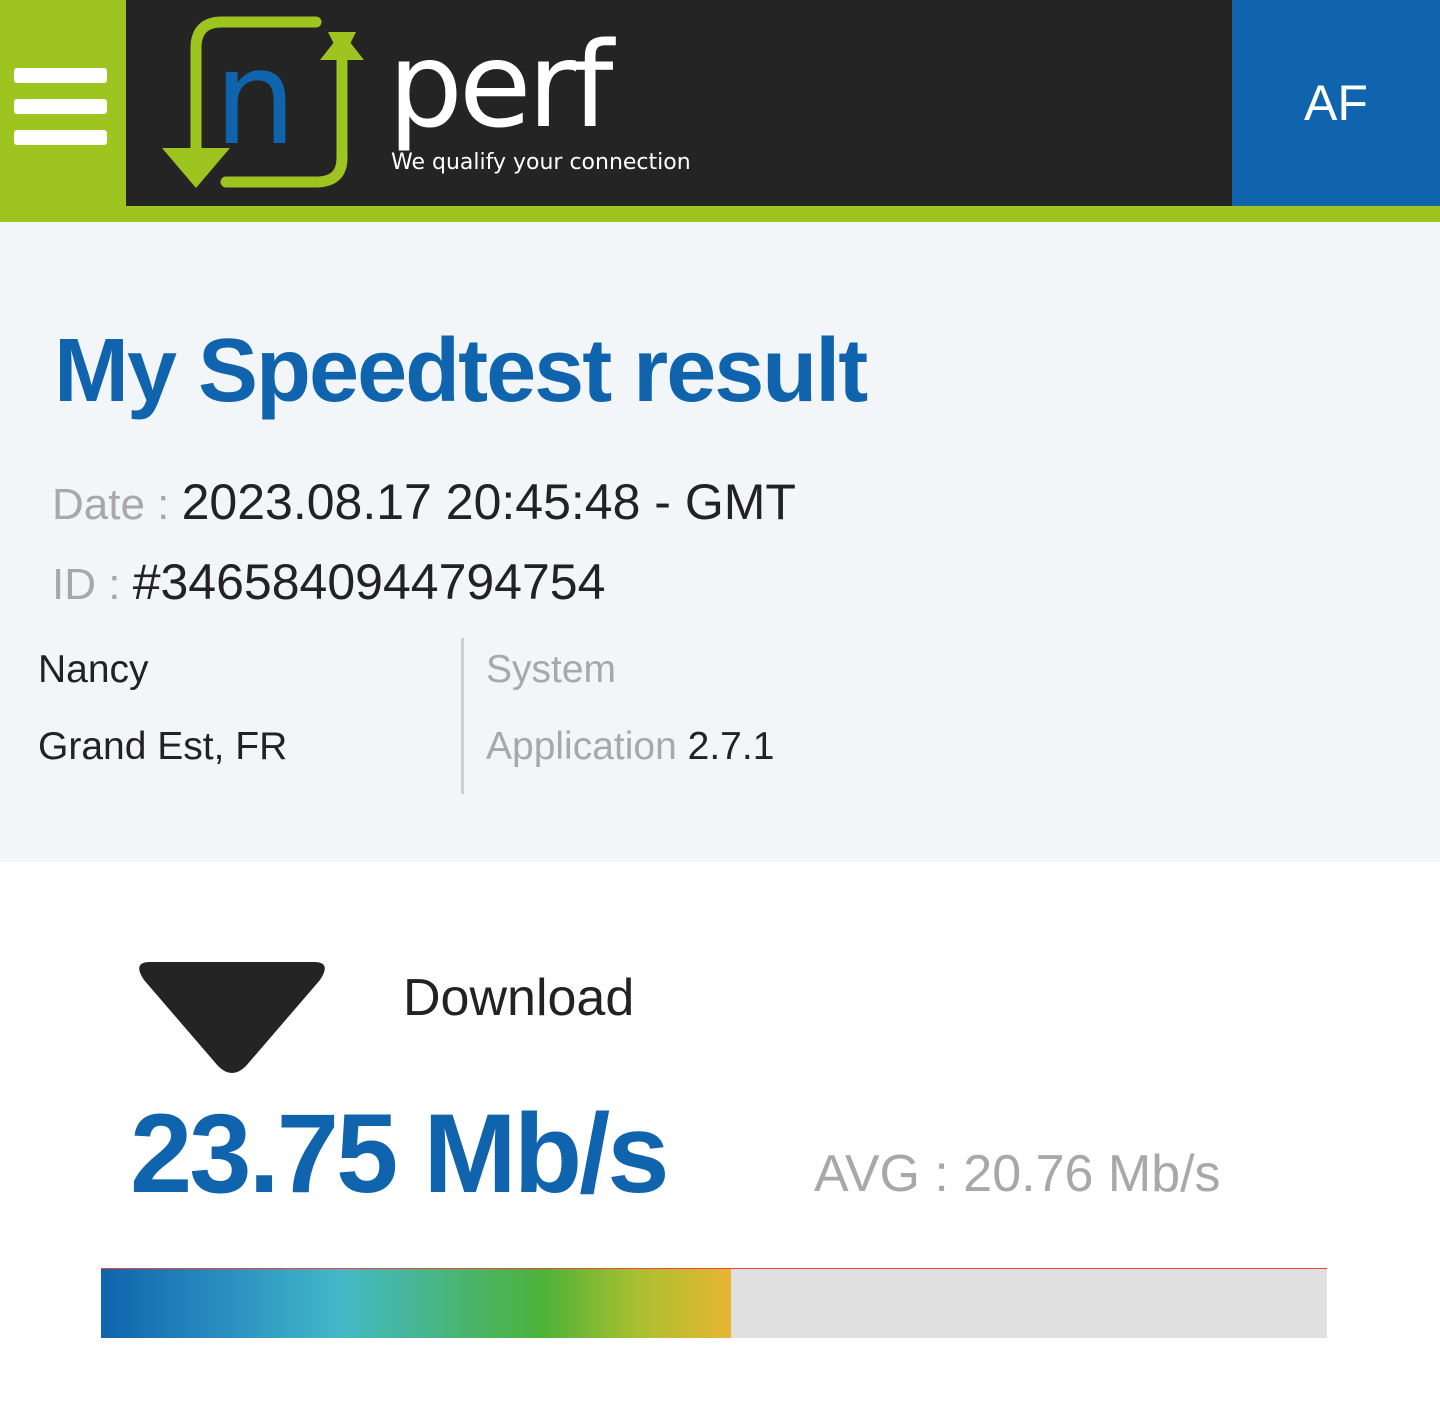  I want to click on brand-bar: n perf We qualify your connection, so click(679, 103).